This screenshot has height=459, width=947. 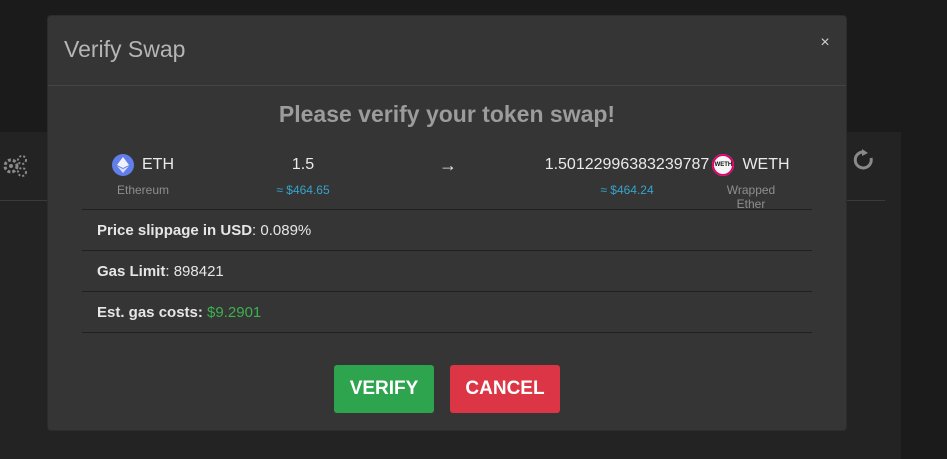 I want to click on from-amount-usd: ≈ $464.65, so click(x=303, y=190).